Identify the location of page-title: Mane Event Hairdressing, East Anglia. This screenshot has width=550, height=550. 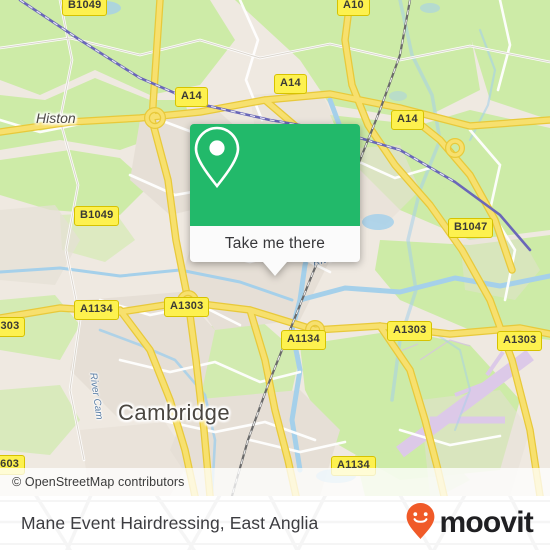
(170, 522).